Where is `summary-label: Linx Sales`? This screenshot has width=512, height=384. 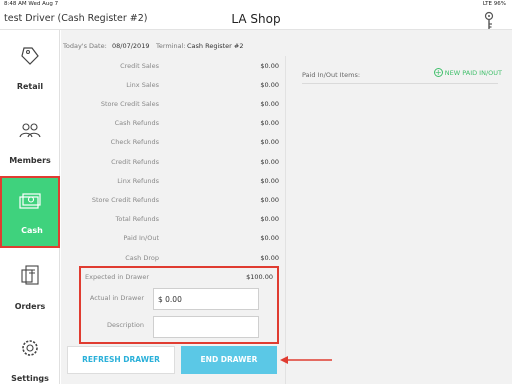 summary-label: Linx Sales is located at coordinates (142, 85).